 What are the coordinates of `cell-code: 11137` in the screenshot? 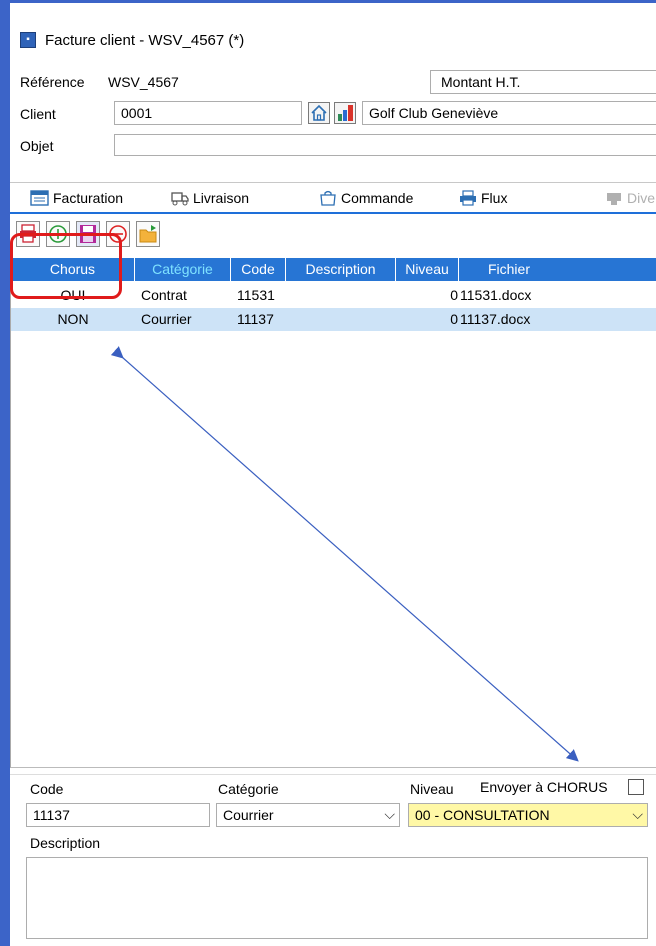 It's located at (255, 319).